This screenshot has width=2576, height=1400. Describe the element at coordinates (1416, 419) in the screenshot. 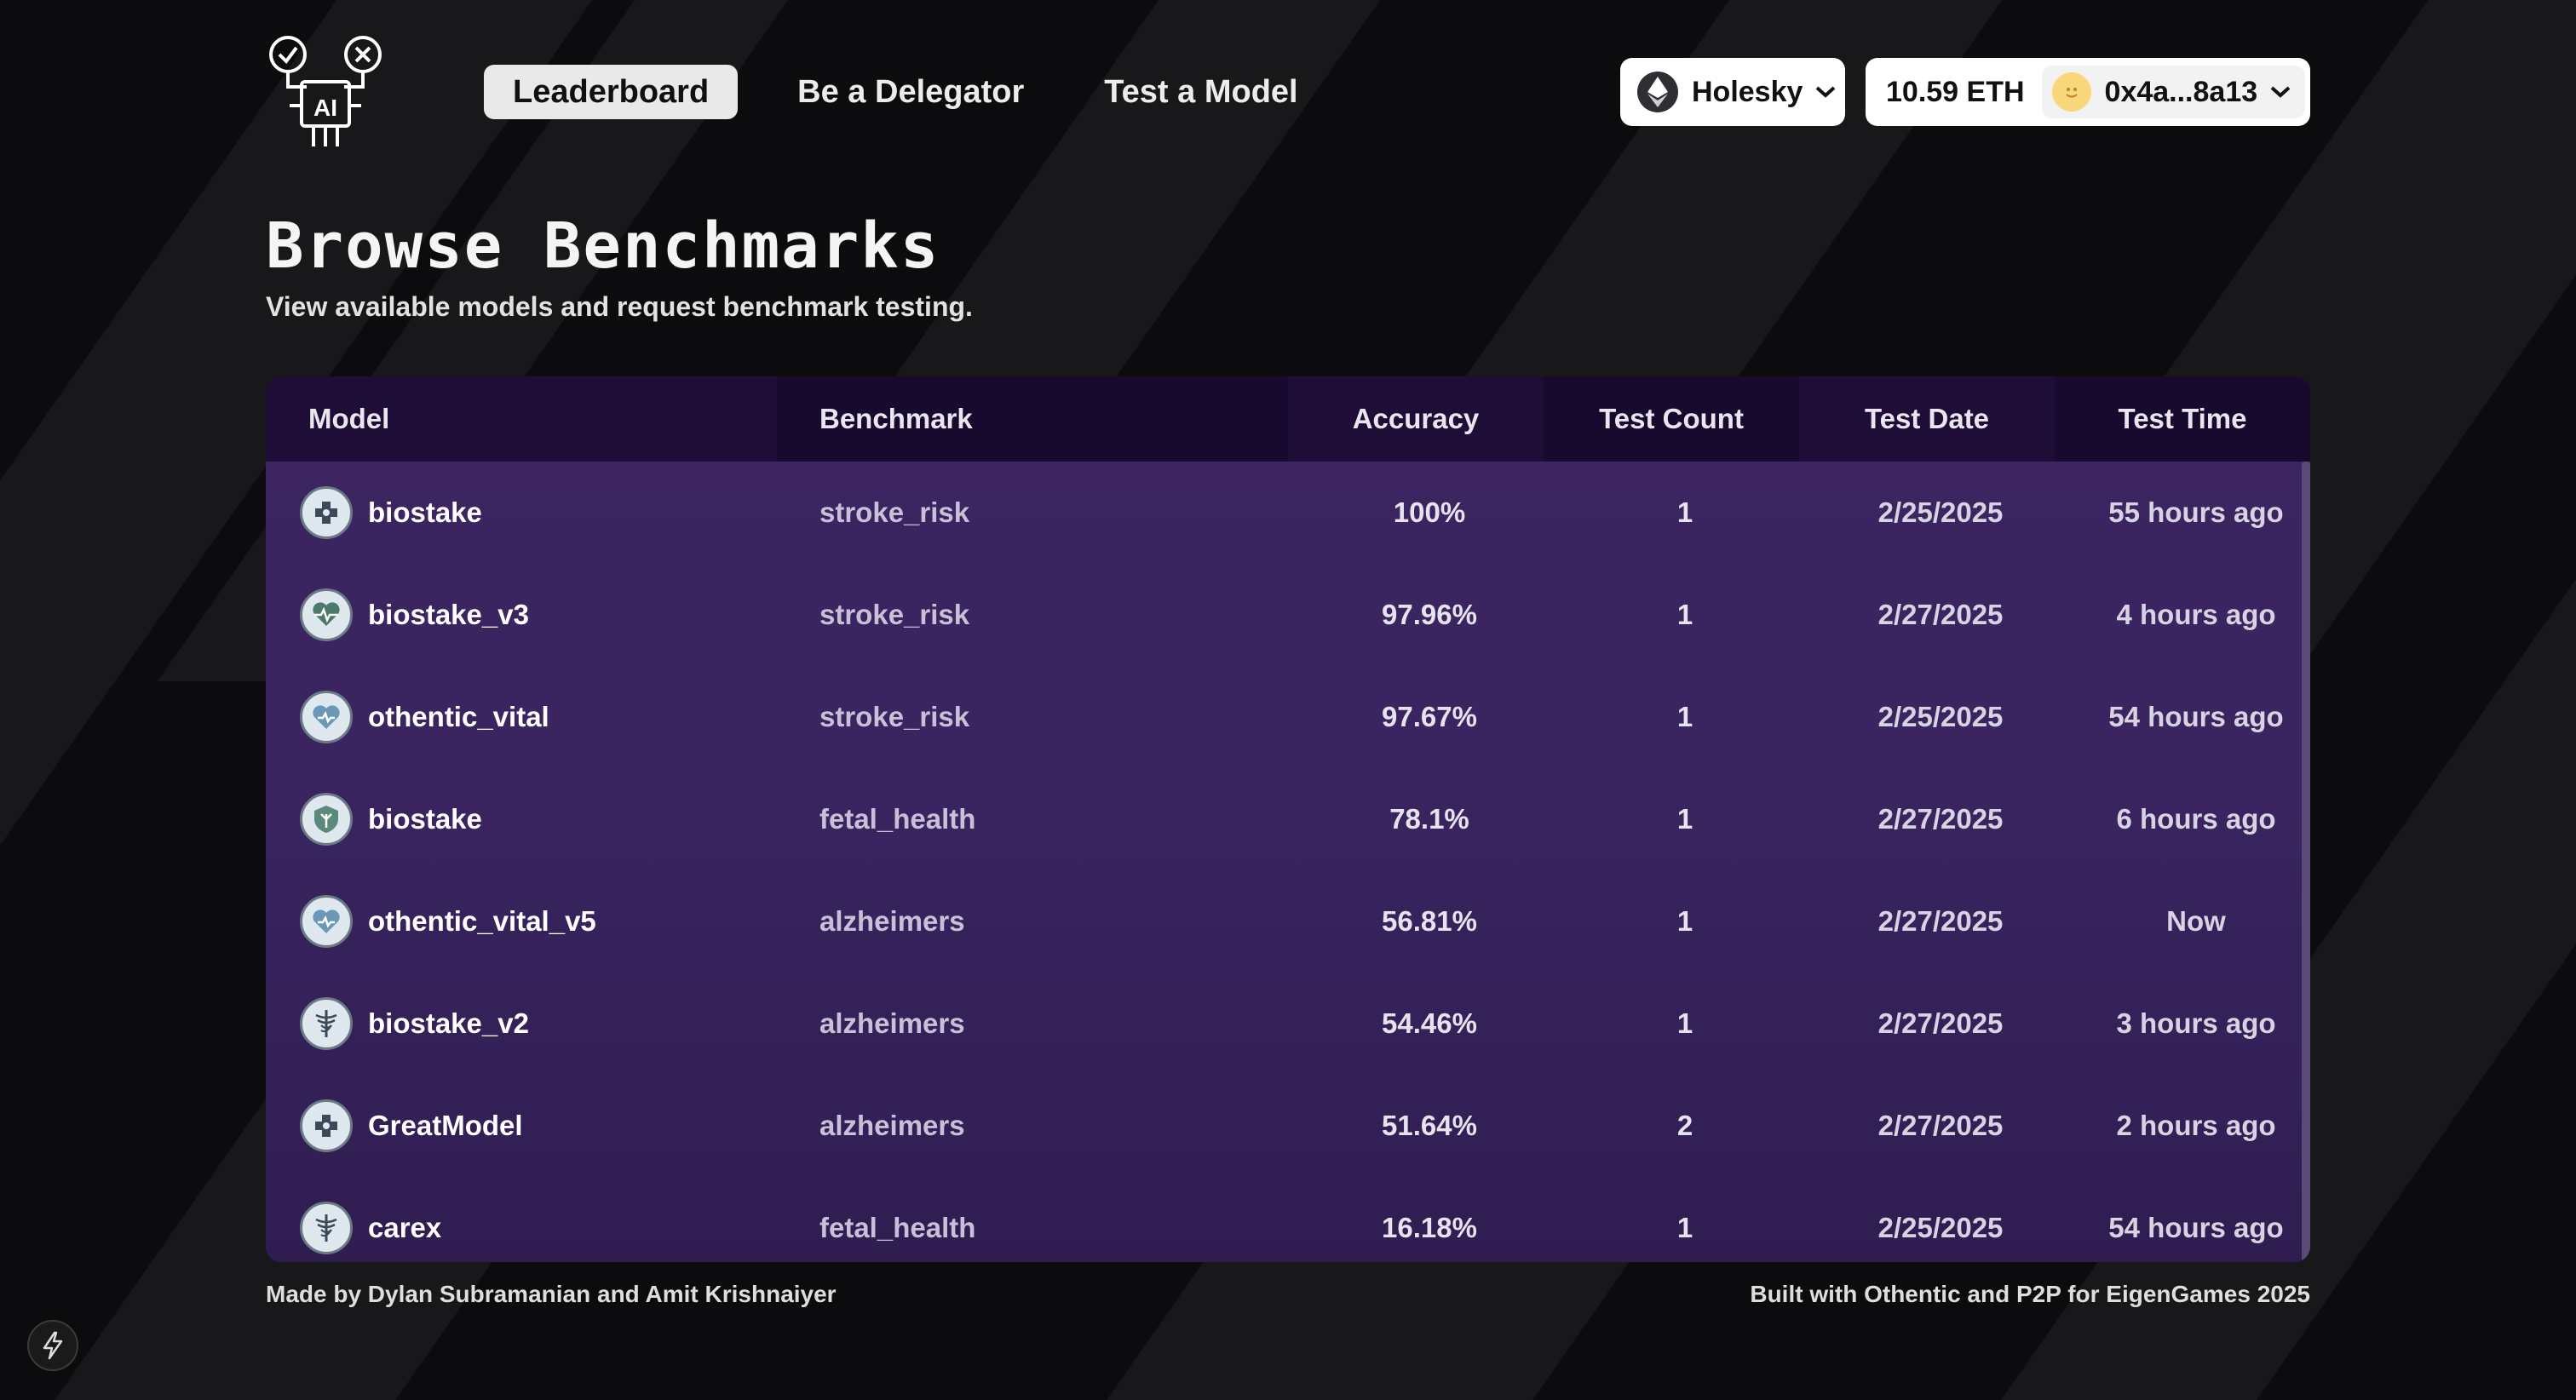

I see `column-header-accuracy: Accuracy` at that location.